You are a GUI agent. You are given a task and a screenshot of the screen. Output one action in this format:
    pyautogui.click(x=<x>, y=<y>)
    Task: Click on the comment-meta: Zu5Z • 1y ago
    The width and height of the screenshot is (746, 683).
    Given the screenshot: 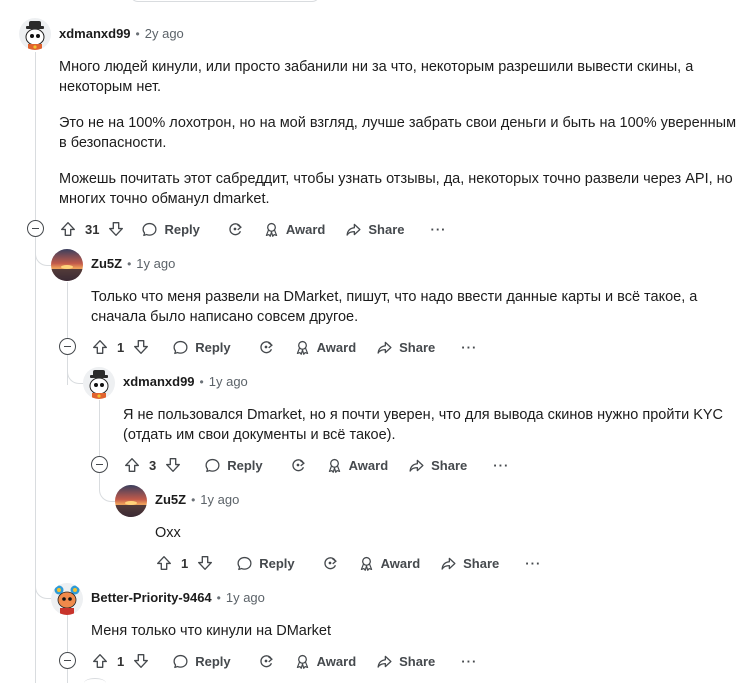 What is the action you would take?
    pyautogui.click(x=197, y=499)
    